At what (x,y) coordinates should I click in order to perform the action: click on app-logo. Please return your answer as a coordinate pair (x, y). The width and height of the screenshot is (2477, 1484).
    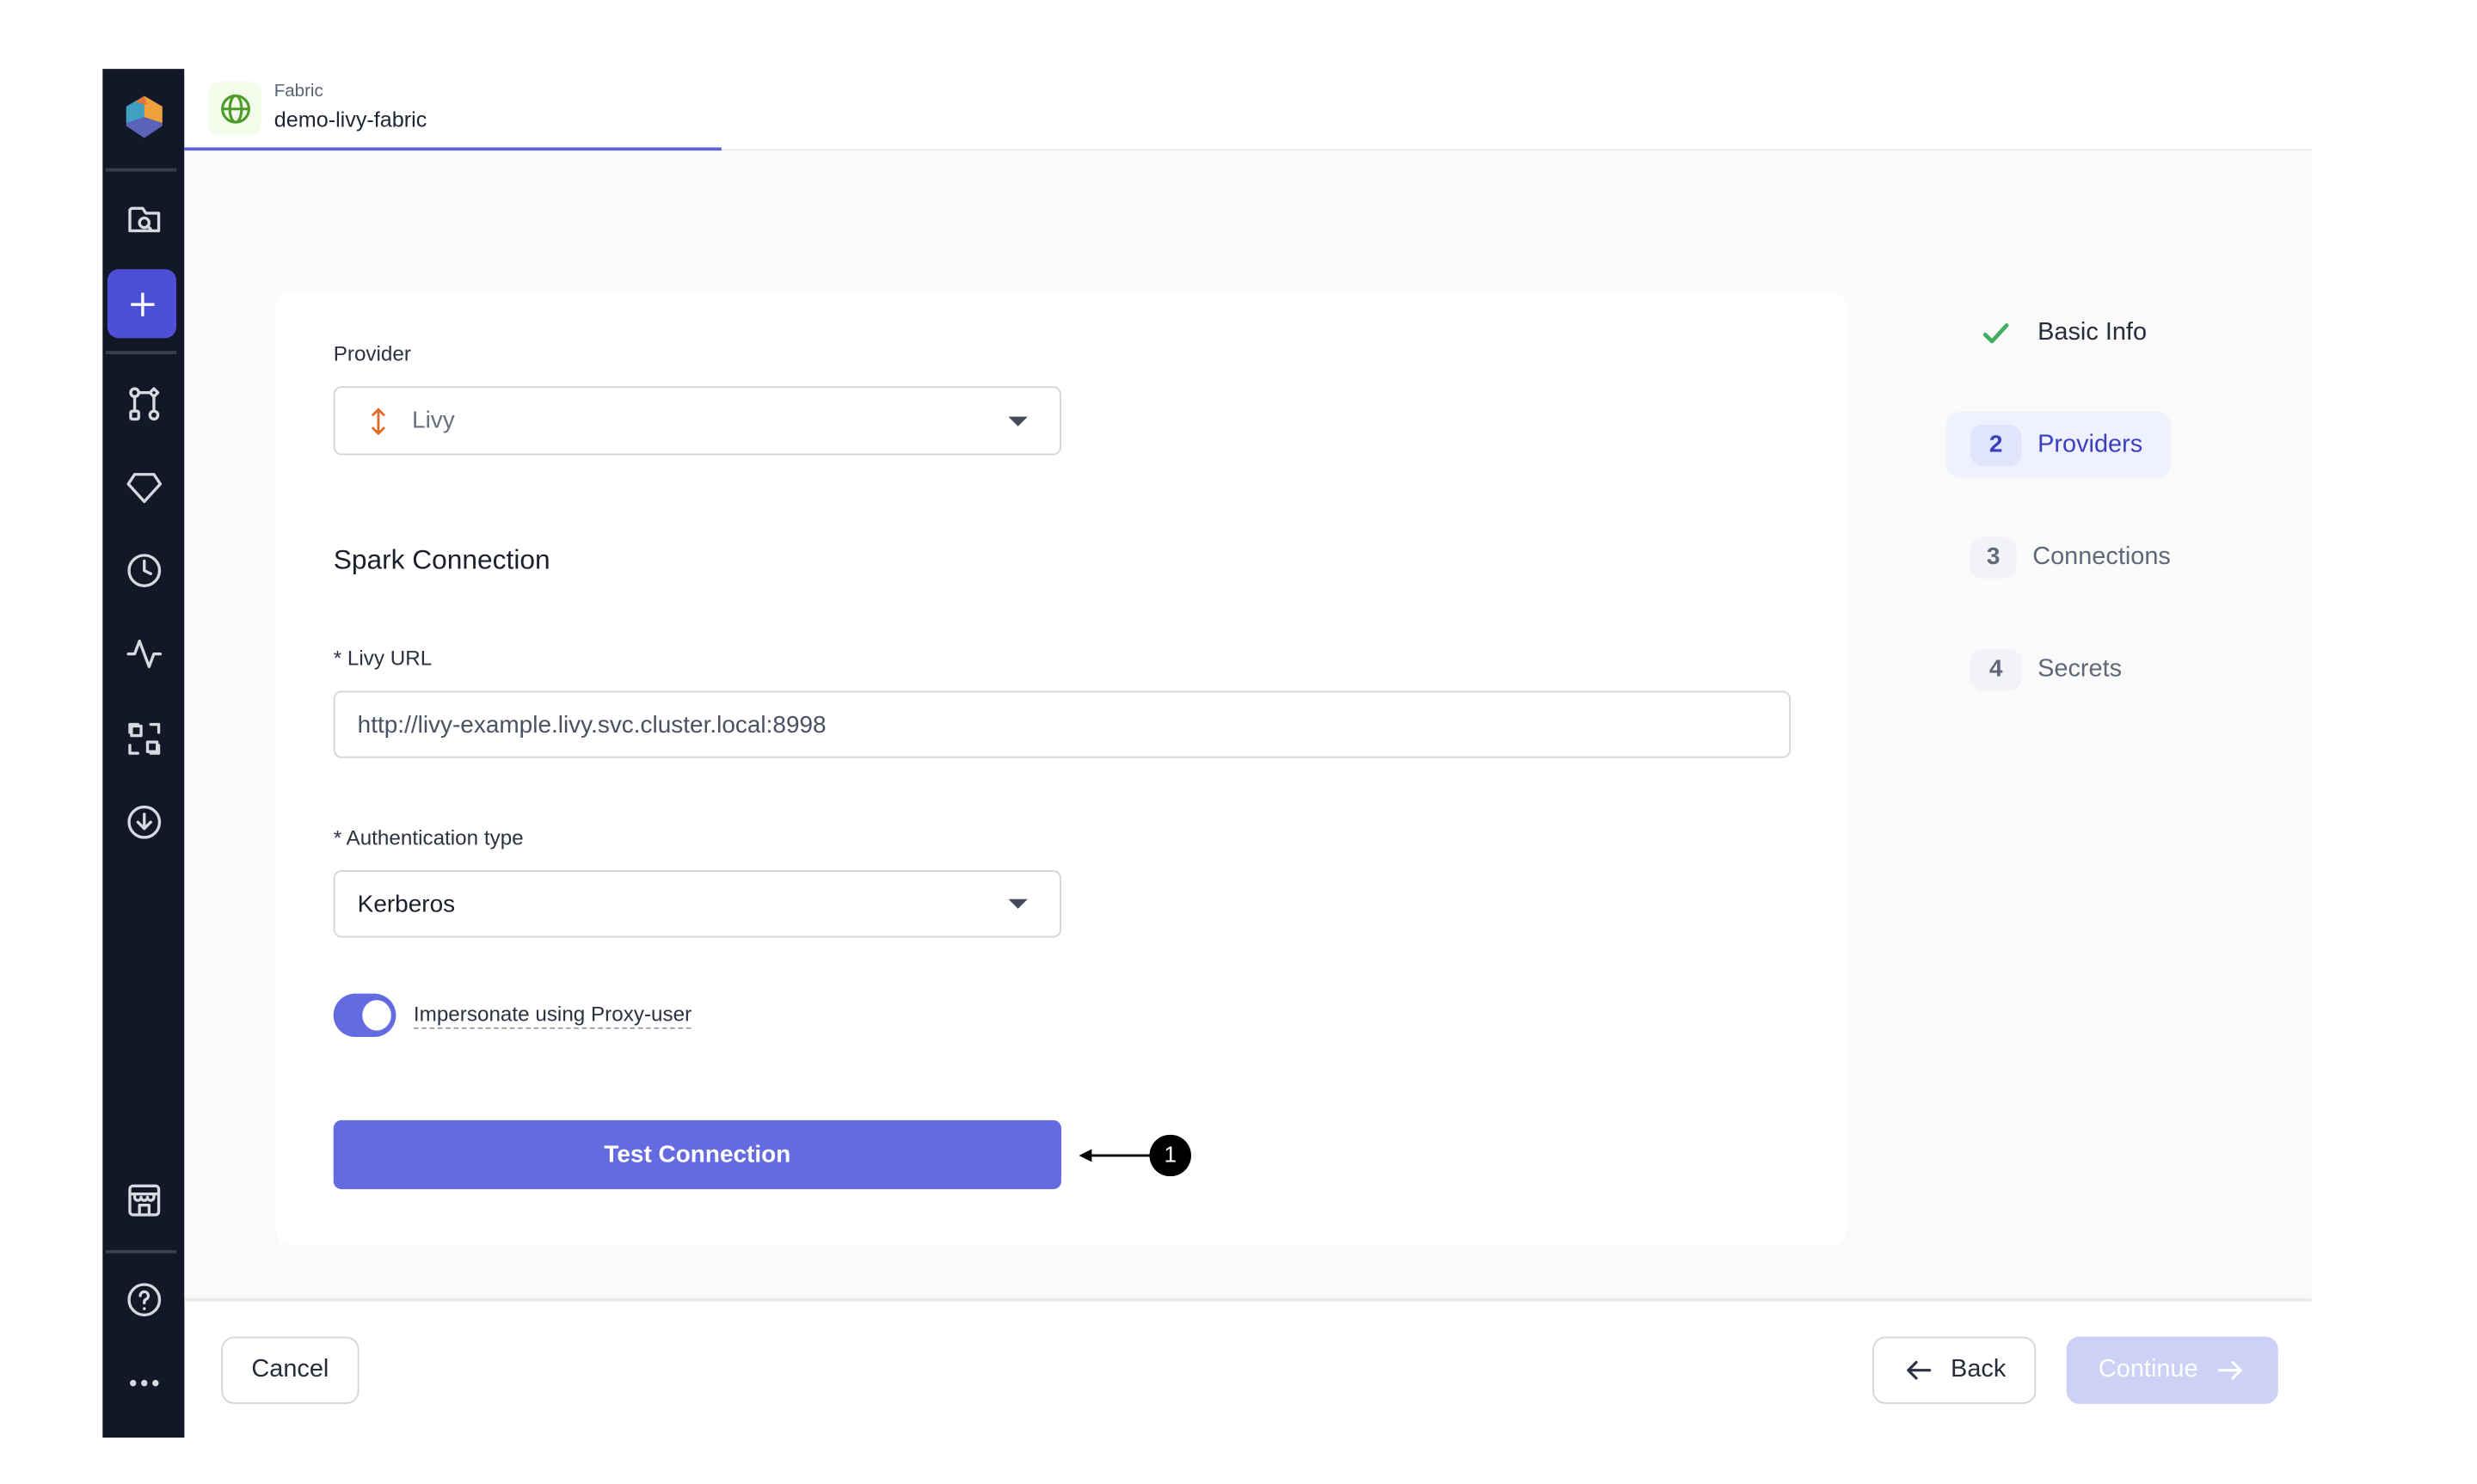
    Looking at the image, I should click on (144, 117).